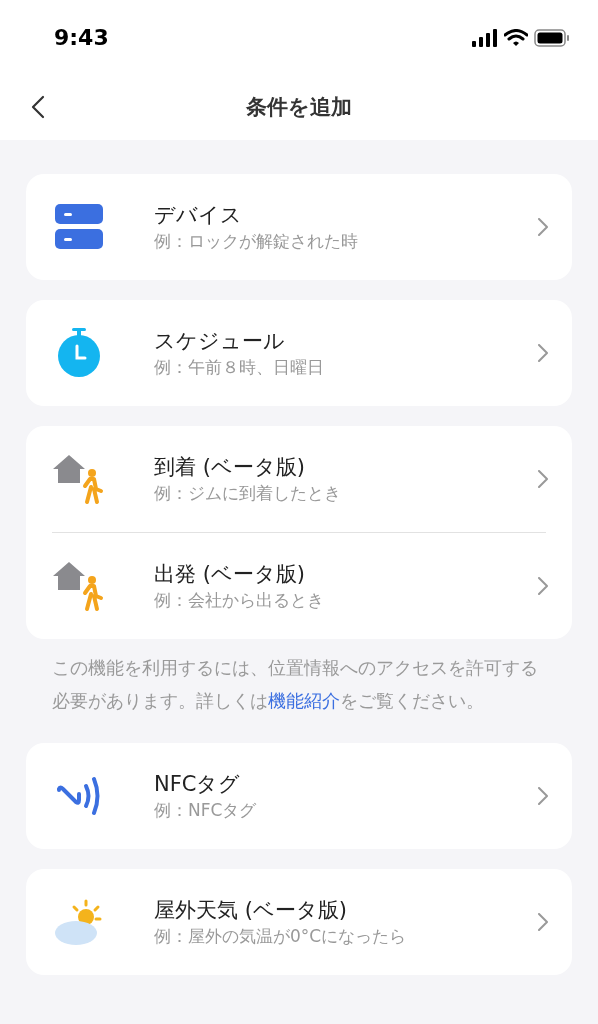 This screenshot has height=1024, width=598. Describe the element at coordinates (299, 796) in the screenshot. I see `condition-row: NFCタグ 例：NFCタグ` at that location.